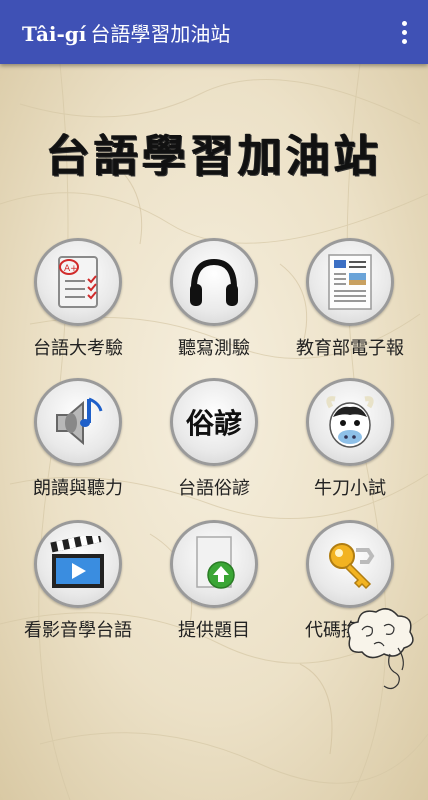  I want to click on app-title-chinese: 台語學習加油站, so click(160, 33).